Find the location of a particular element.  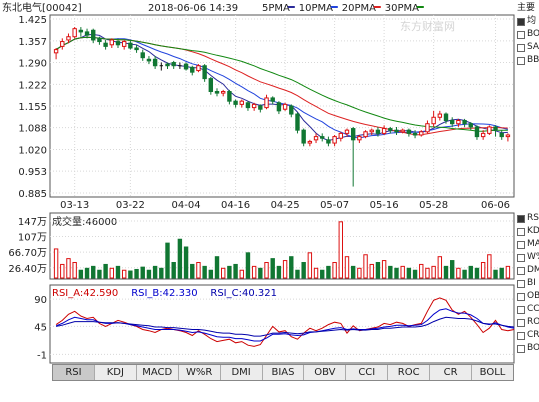

volume-y-axis: 147万 107万 66.70万 26.40万 is located at coordinates (27, 246).